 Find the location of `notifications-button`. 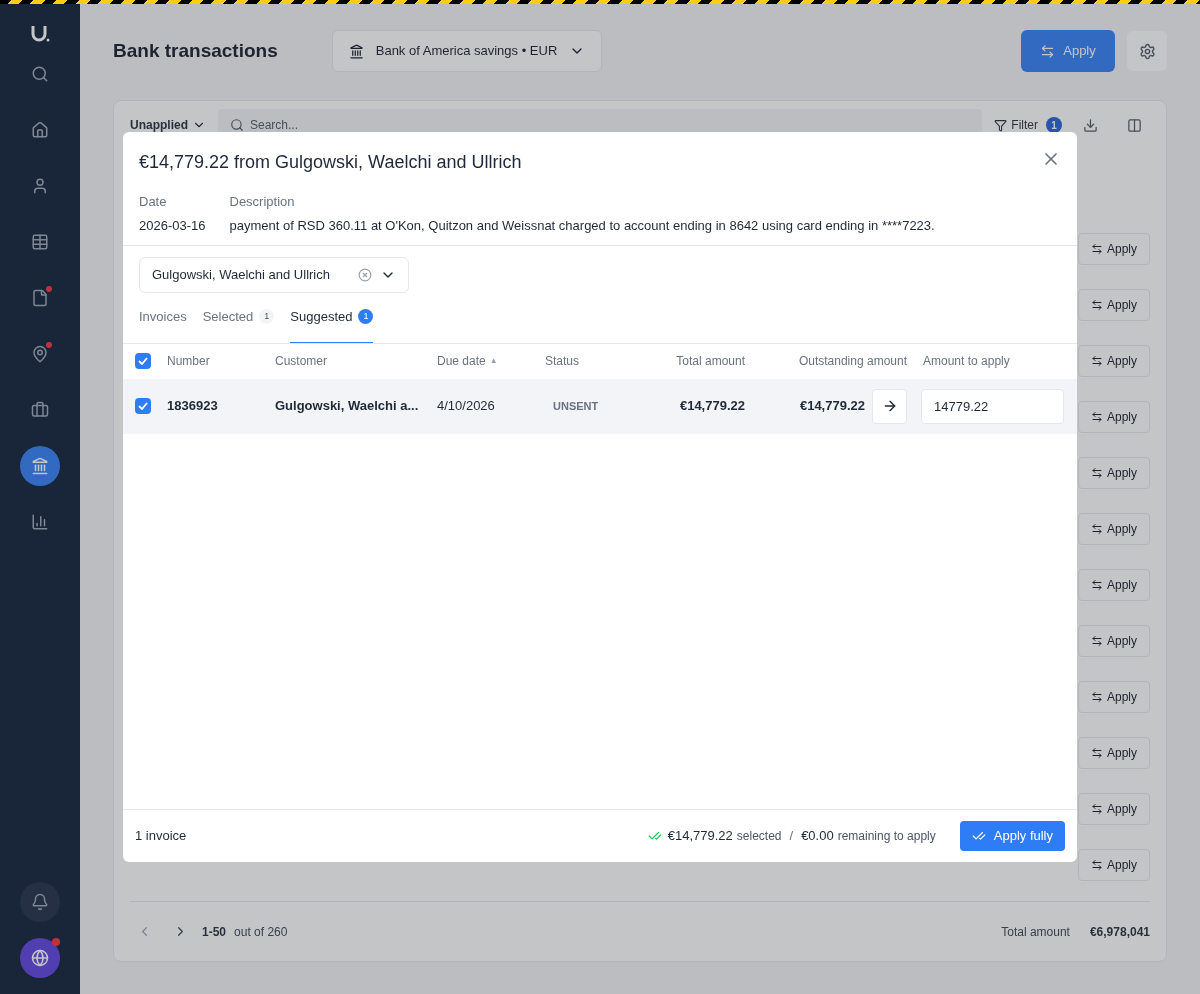

notifications-button is located at coordinates (40, 902).